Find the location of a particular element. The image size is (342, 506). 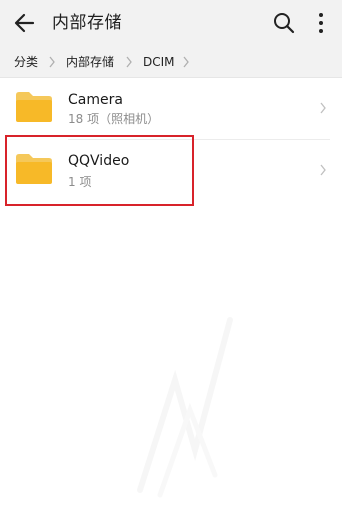

list-item-camera: Camera 18 项（照相机） is located at coordinates (171, 109).